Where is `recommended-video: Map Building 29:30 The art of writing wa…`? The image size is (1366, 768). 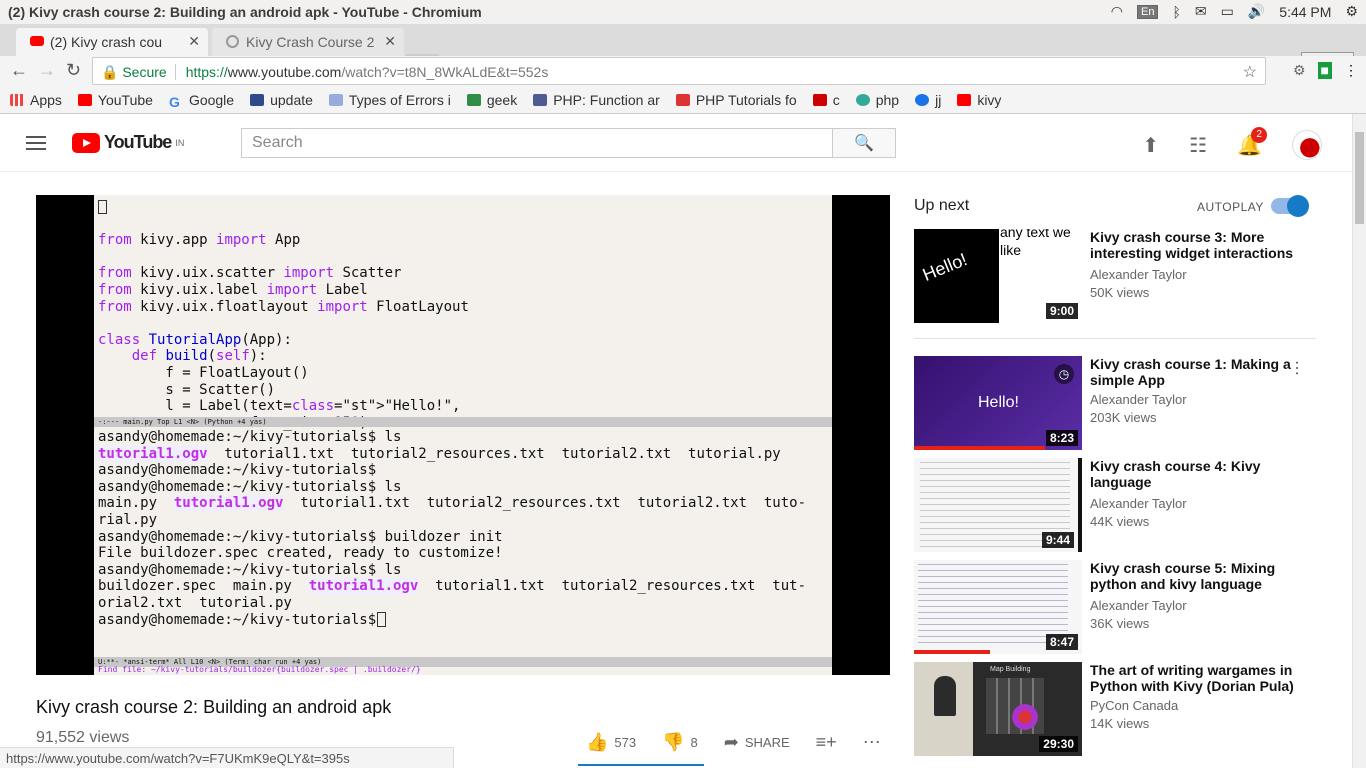 recommended-video: Map Building 29:30 The art of writing wa… is located at coordinates (1114, 710).